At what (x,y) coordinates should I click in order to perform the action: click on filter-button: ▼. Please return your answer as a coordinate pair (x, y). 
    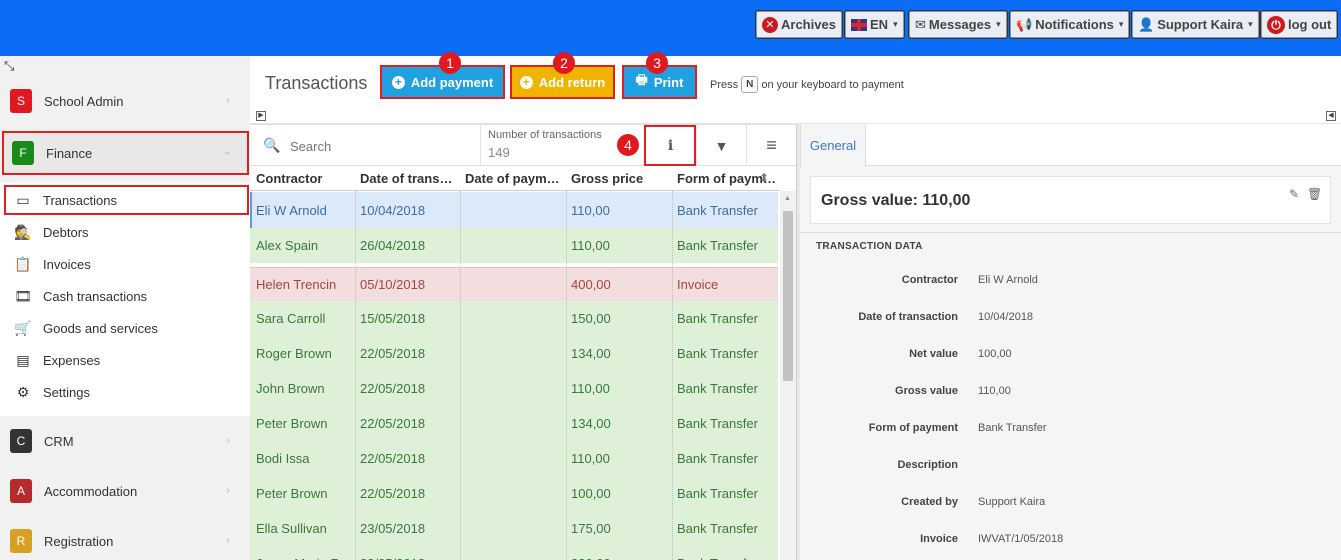
    Looking at the image, I should click on (721, 145).